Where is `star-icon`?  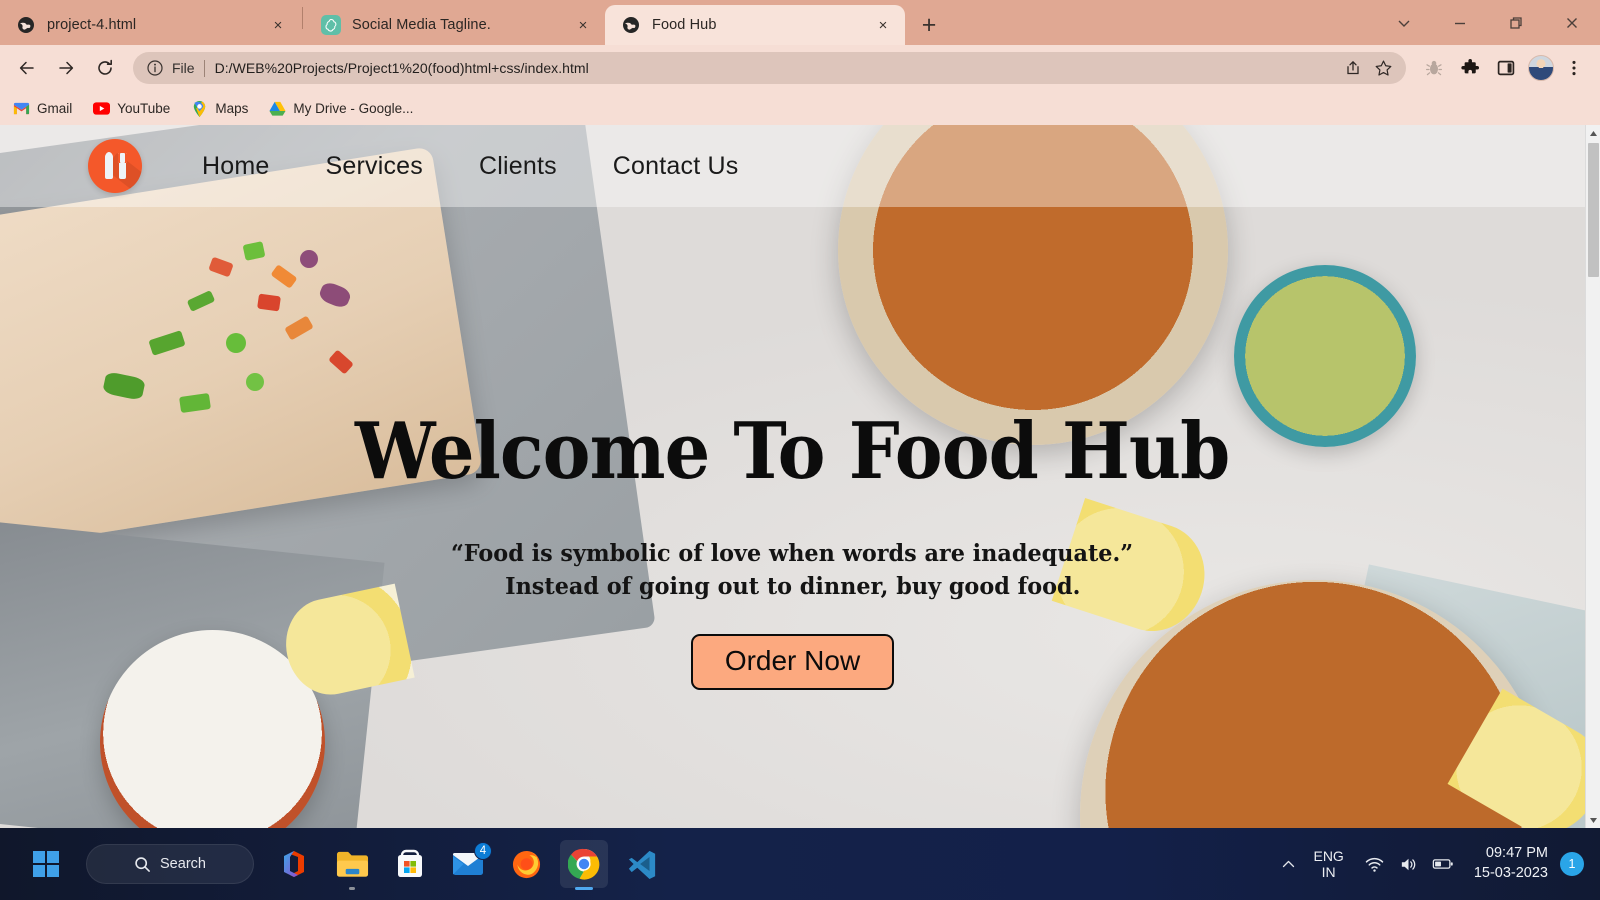
star-icon is located at coordinates (1383, 68).